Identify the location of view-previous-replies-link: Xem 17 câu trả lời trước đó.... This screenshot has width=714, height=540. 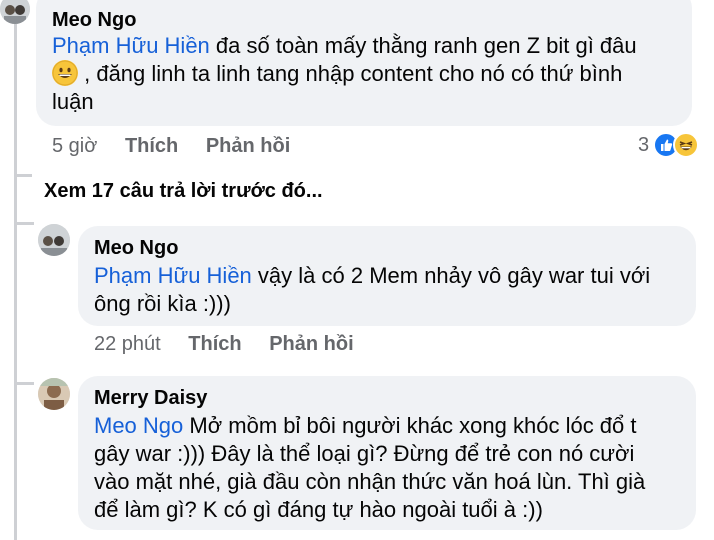
(183, 191).